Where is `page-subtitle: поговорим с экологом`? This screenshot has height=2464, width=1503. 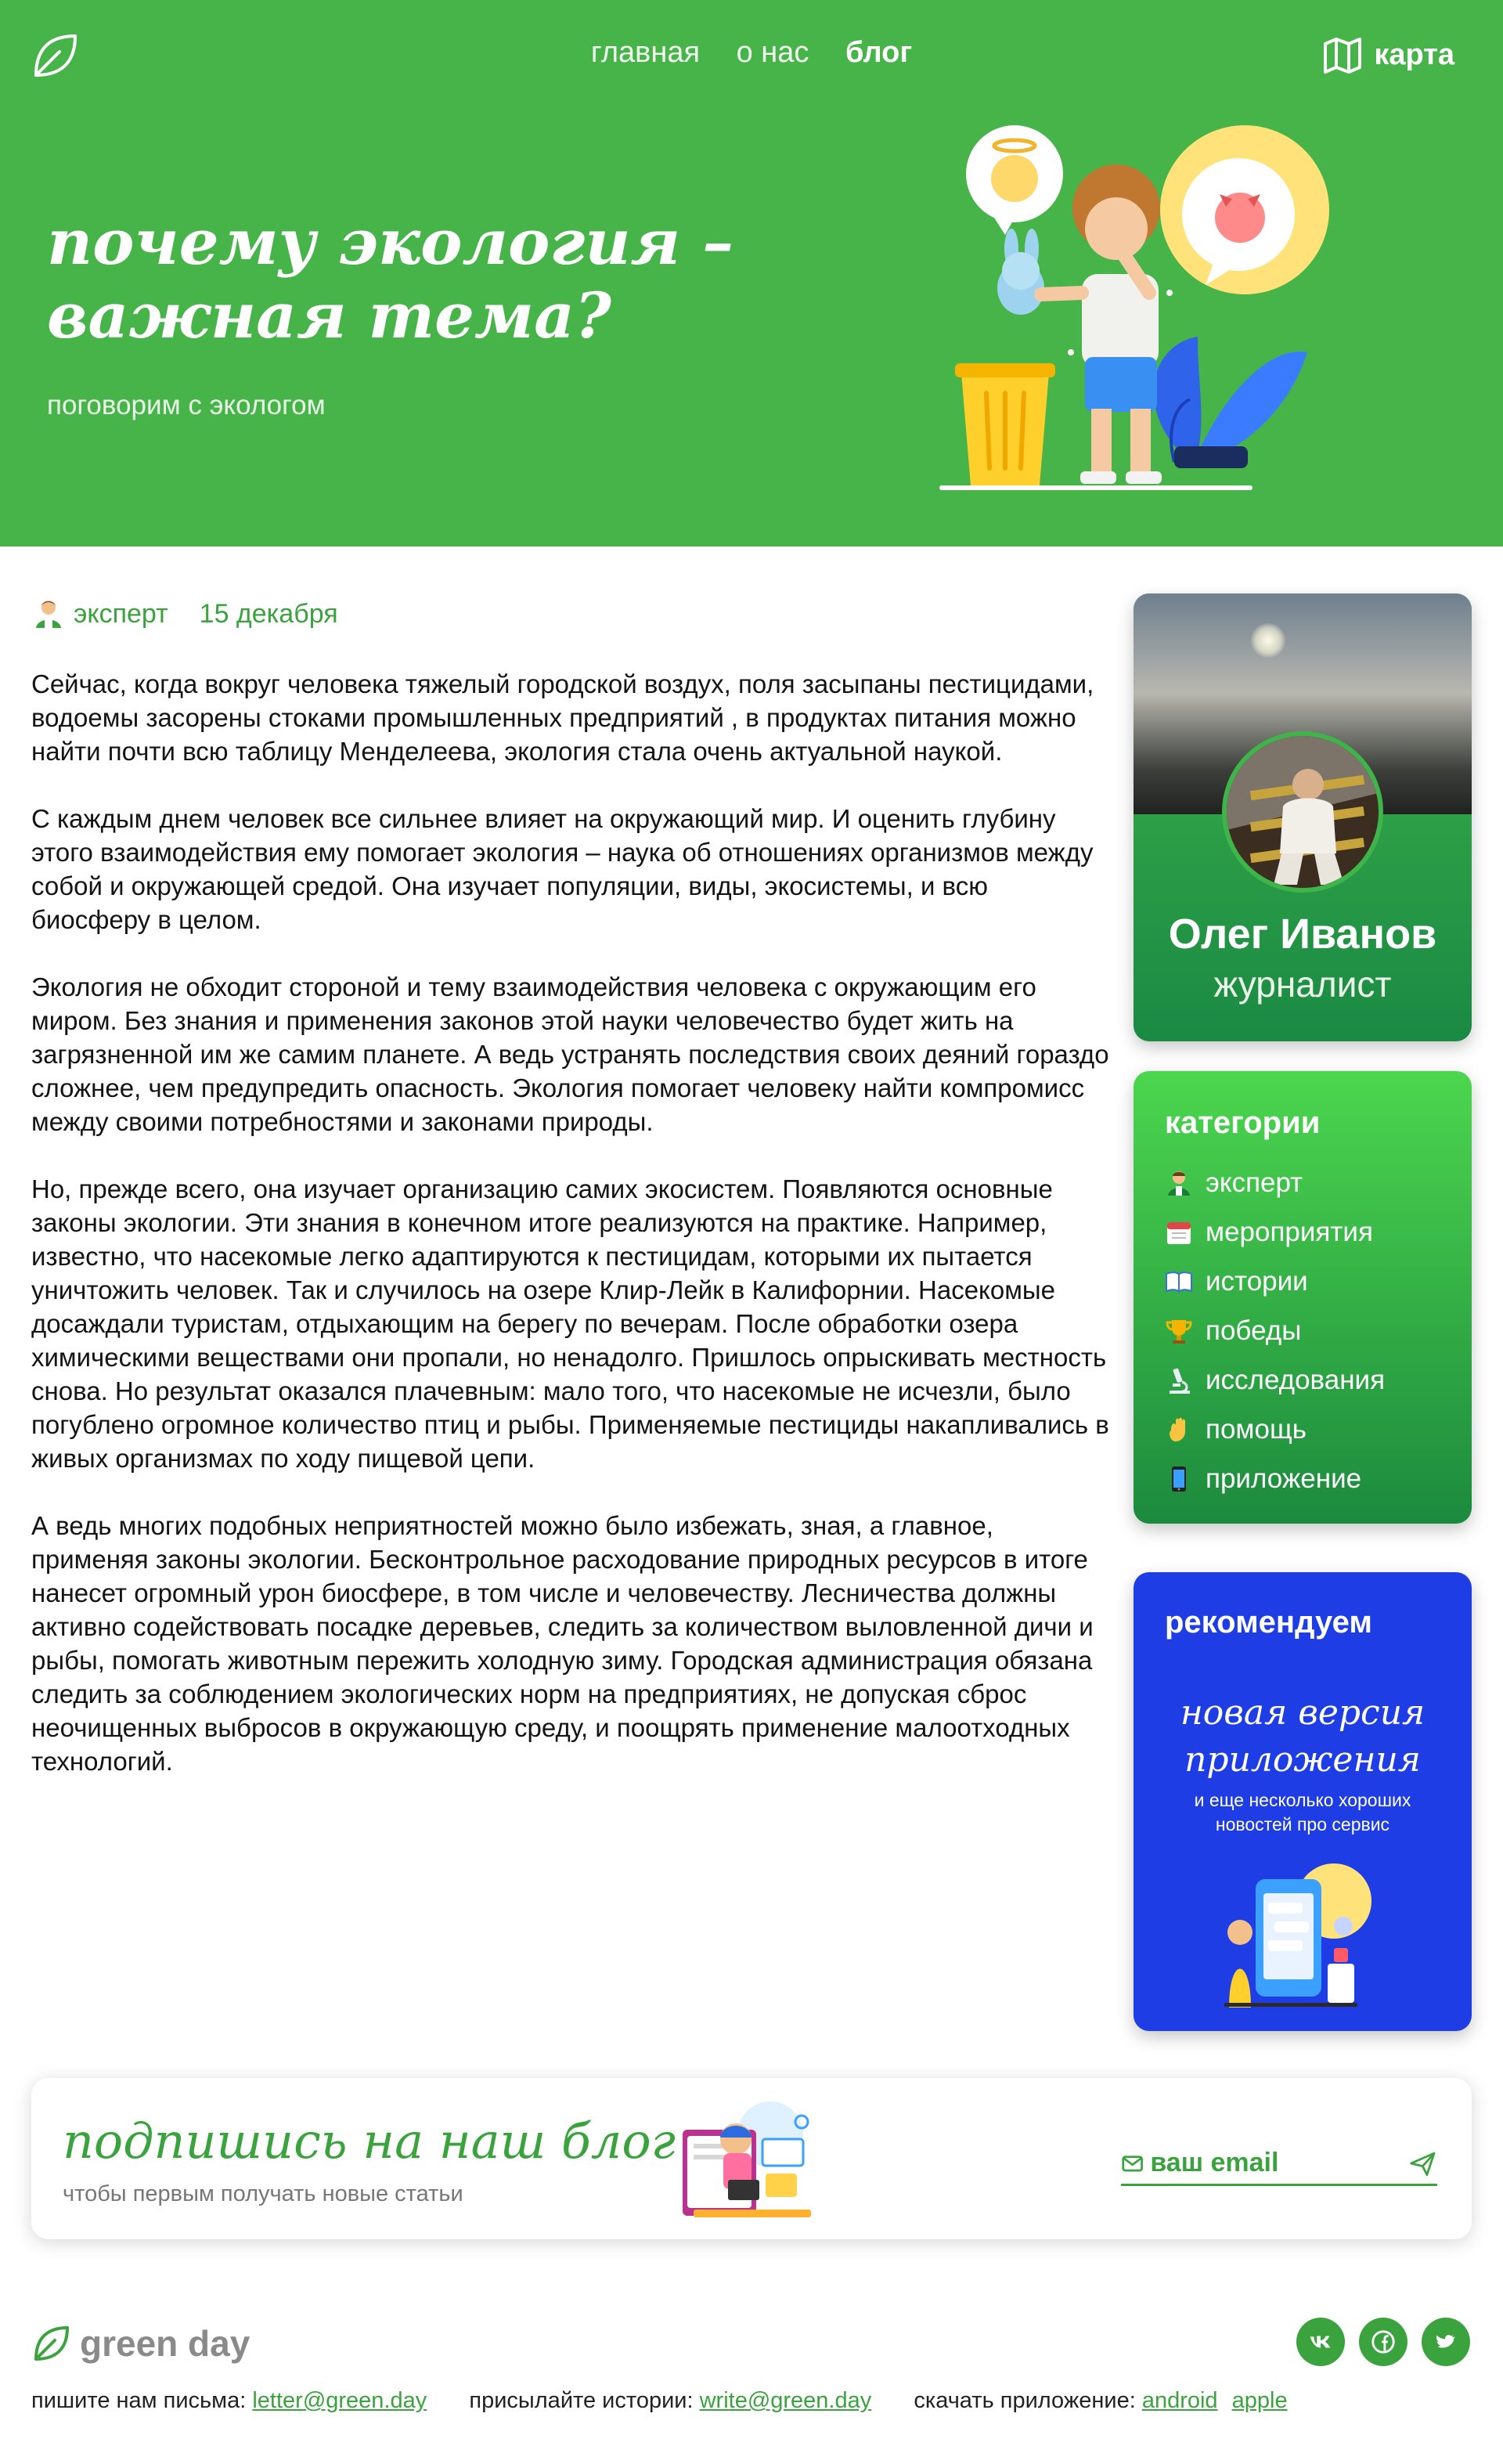
page-subtitle: поговорим с экологом is located at coordinates (186, 405).